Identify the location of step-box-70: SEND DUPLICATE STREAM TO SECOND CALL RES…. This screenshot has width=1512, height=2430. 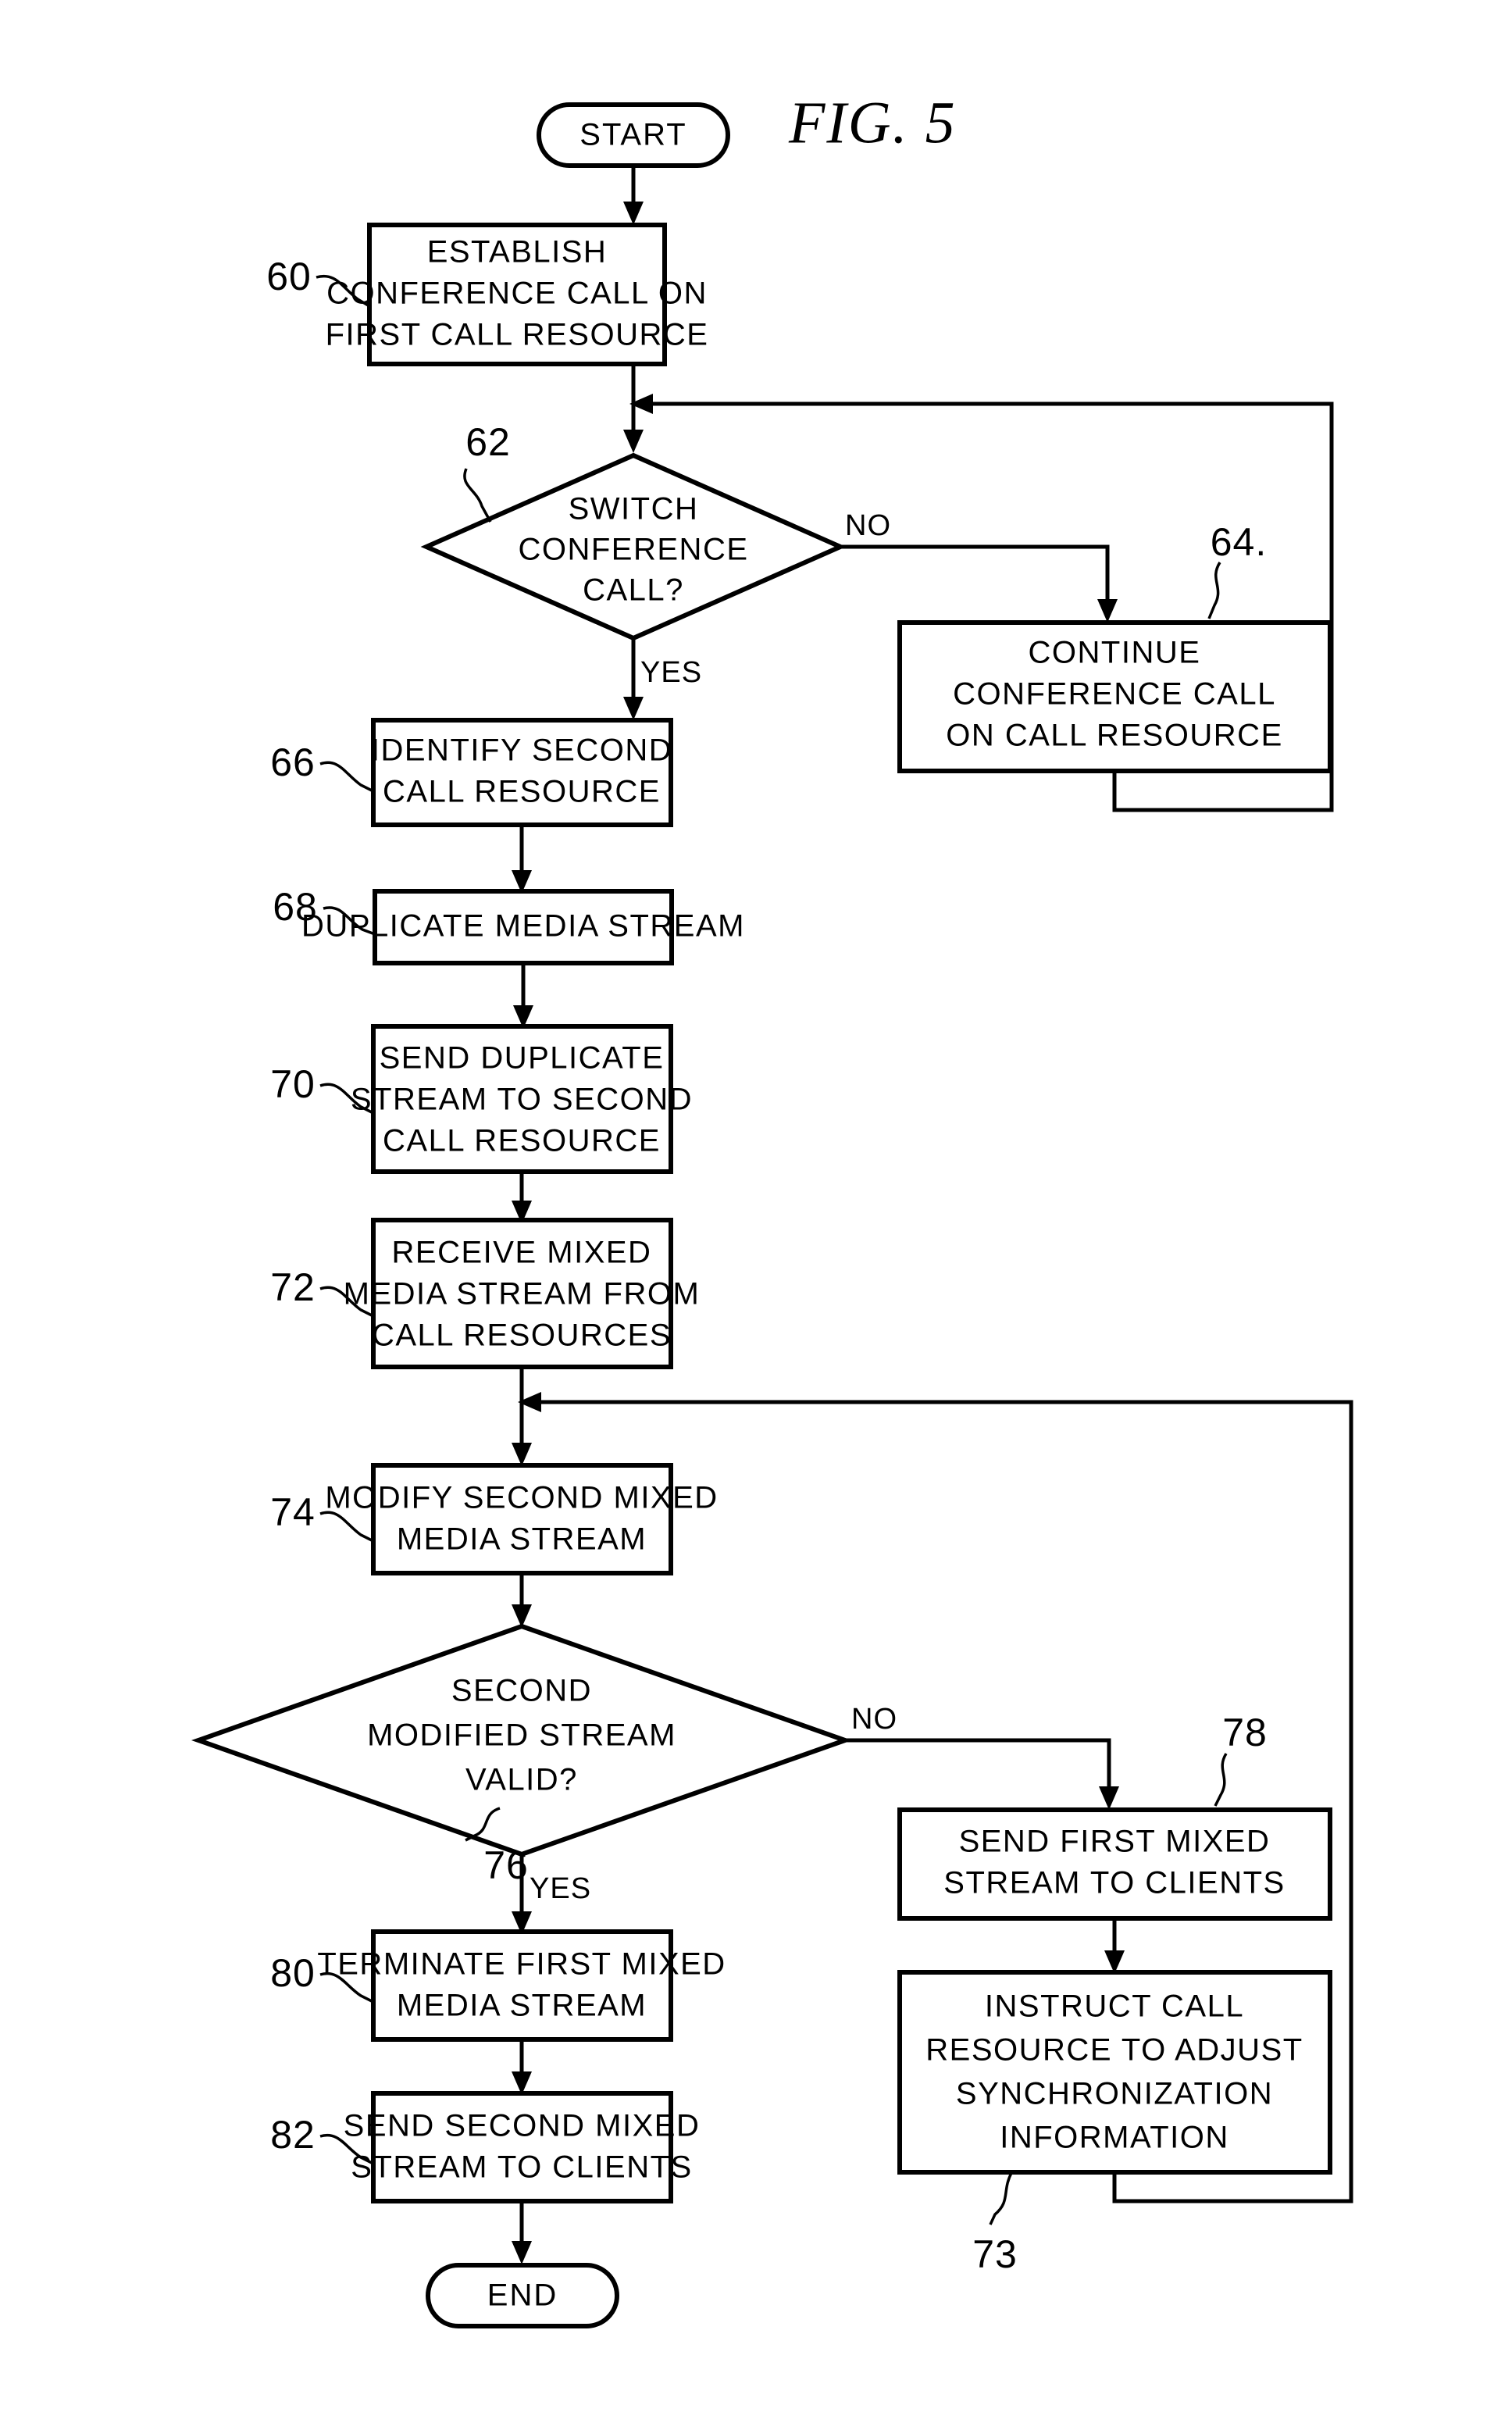
(522, 1099).